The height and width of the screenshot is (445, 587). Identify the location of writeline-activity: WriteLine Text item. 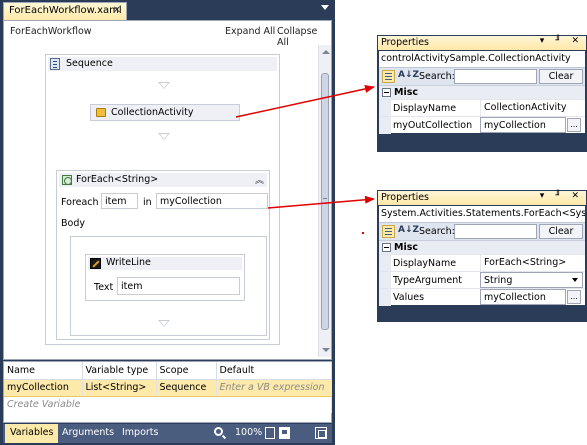
(165, 277).